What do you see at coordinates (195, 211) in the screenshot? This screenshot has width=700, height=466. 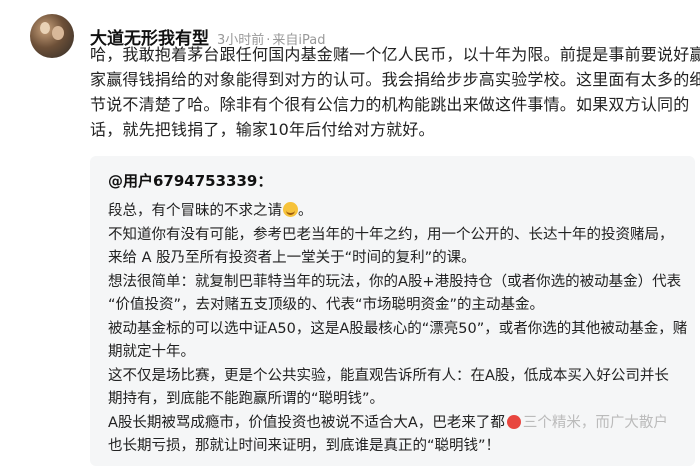 I see `quote-greeting-text: 段总，有个冒昧的不求之请` at bounding box center [195, 211].